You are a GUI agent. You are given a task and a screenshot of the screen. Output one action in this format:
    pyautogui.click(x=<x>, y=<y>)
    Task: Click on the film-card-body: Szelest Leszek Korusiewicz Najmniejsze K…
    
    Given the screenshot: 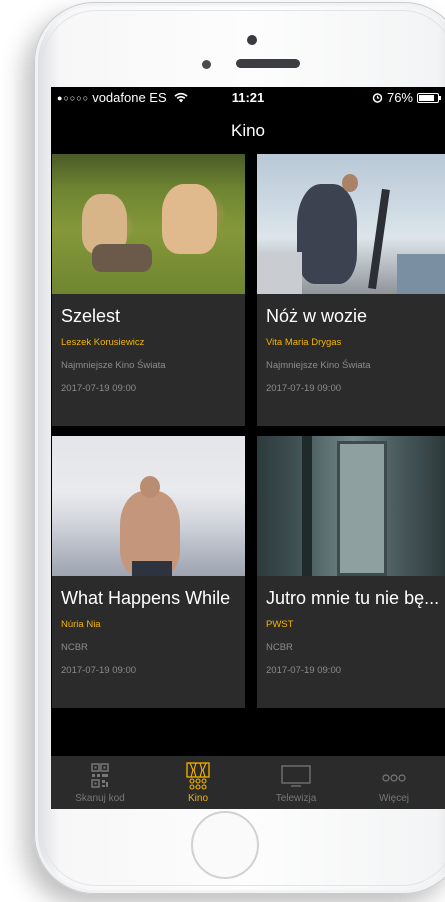 What is the action you would take?
    pyautogui.click(x=148, y=350)
    